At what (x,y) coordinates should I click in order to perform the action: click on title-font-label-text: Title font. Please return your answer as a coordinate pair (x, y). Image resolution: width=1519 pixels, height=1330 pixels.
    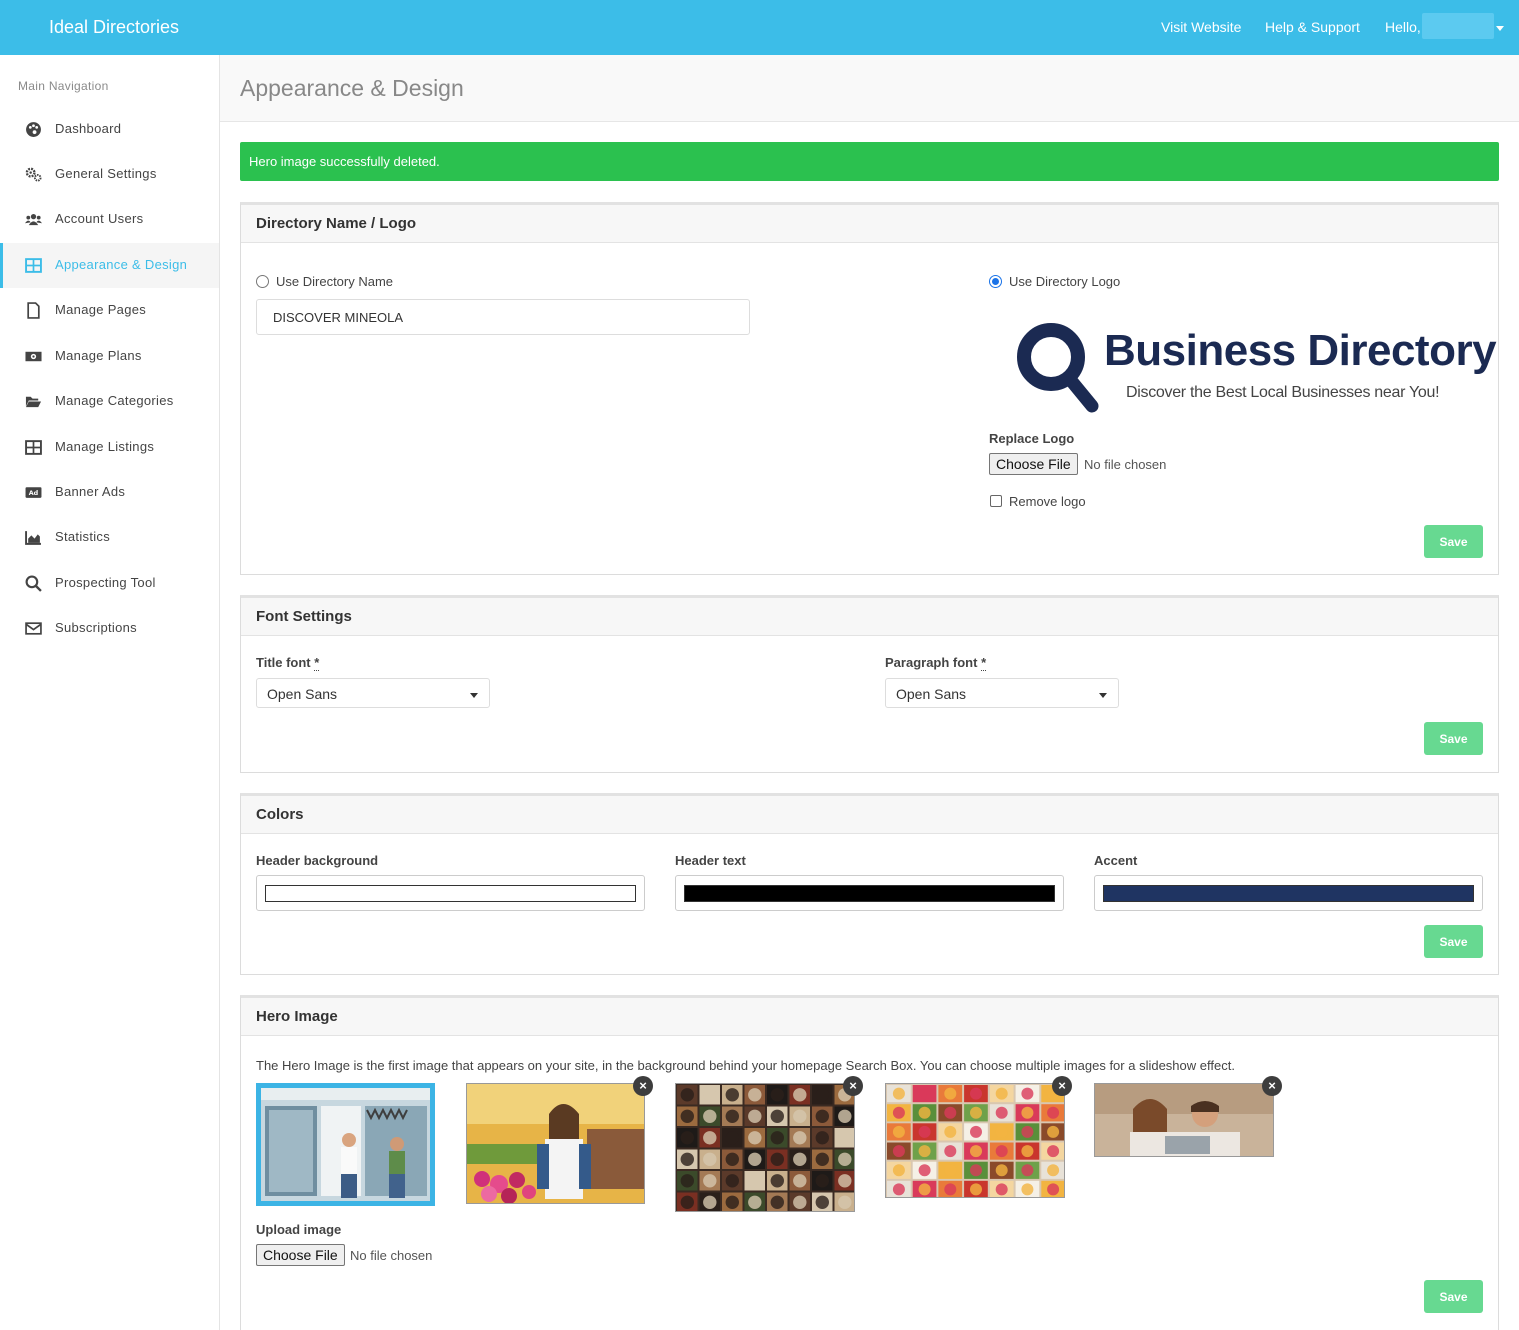
    Looking at the image, I should click on (283, 662).